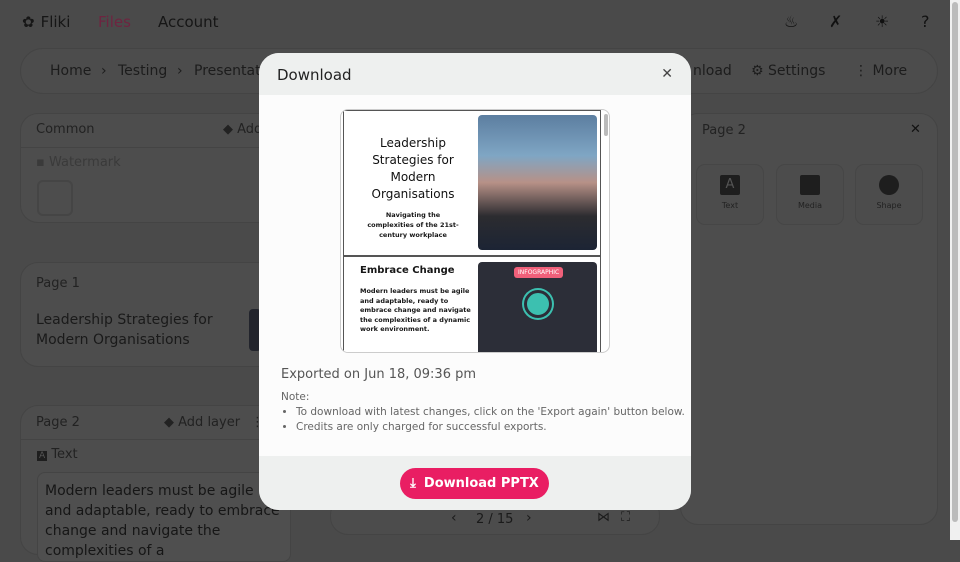 The height and width of the screenshot is (562, 960). Describe the element at coordinates (863, 71) in the screenshot. I see `more-icon: ⋮` at that location.